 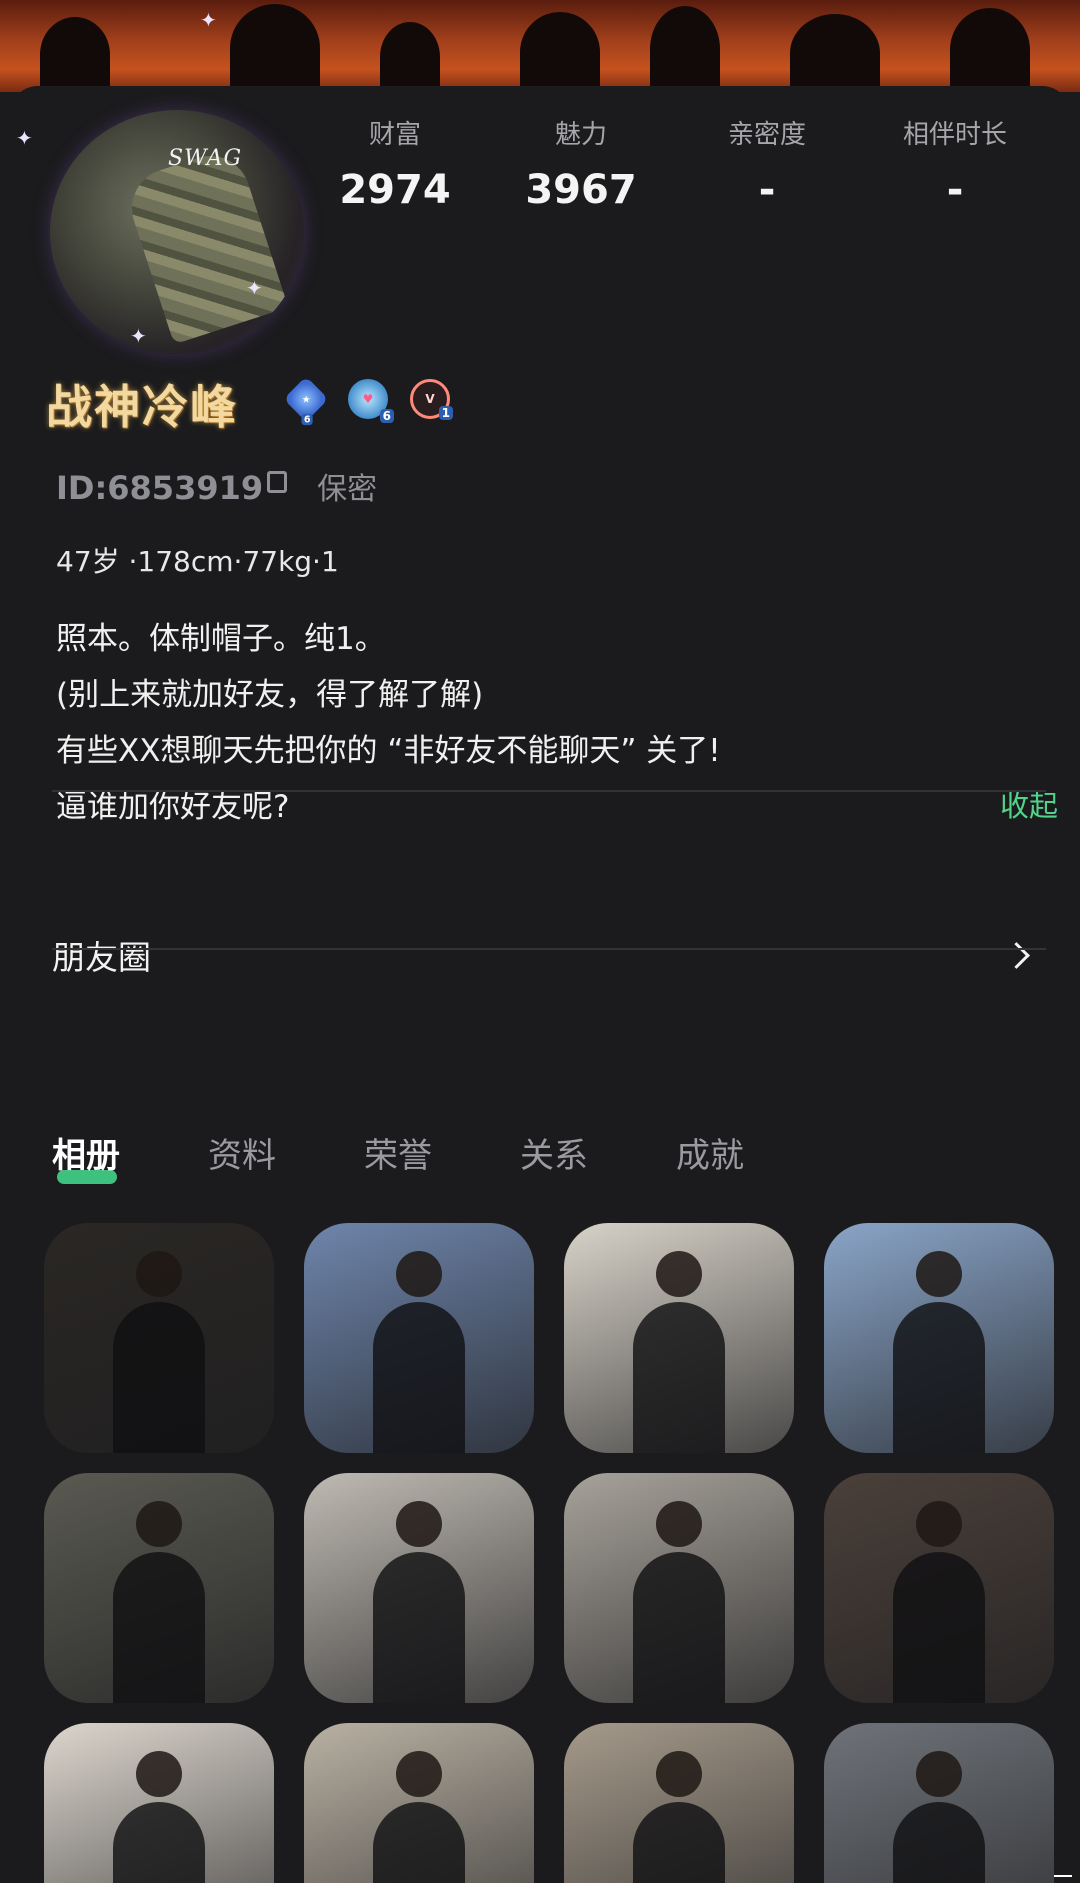 I want to click on bio-line: (别上来就加好友，得了解了解), so click(x=270, y=695).